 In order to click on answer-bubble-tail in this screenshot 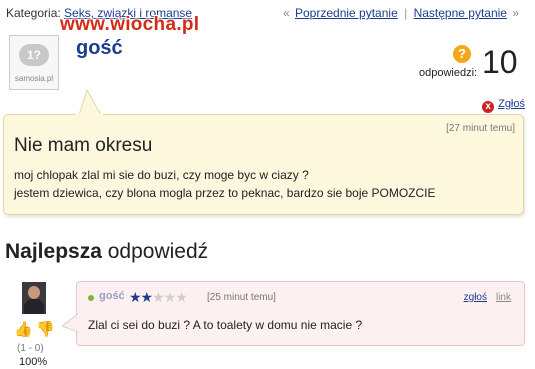, I will do `click(70, 323)`.